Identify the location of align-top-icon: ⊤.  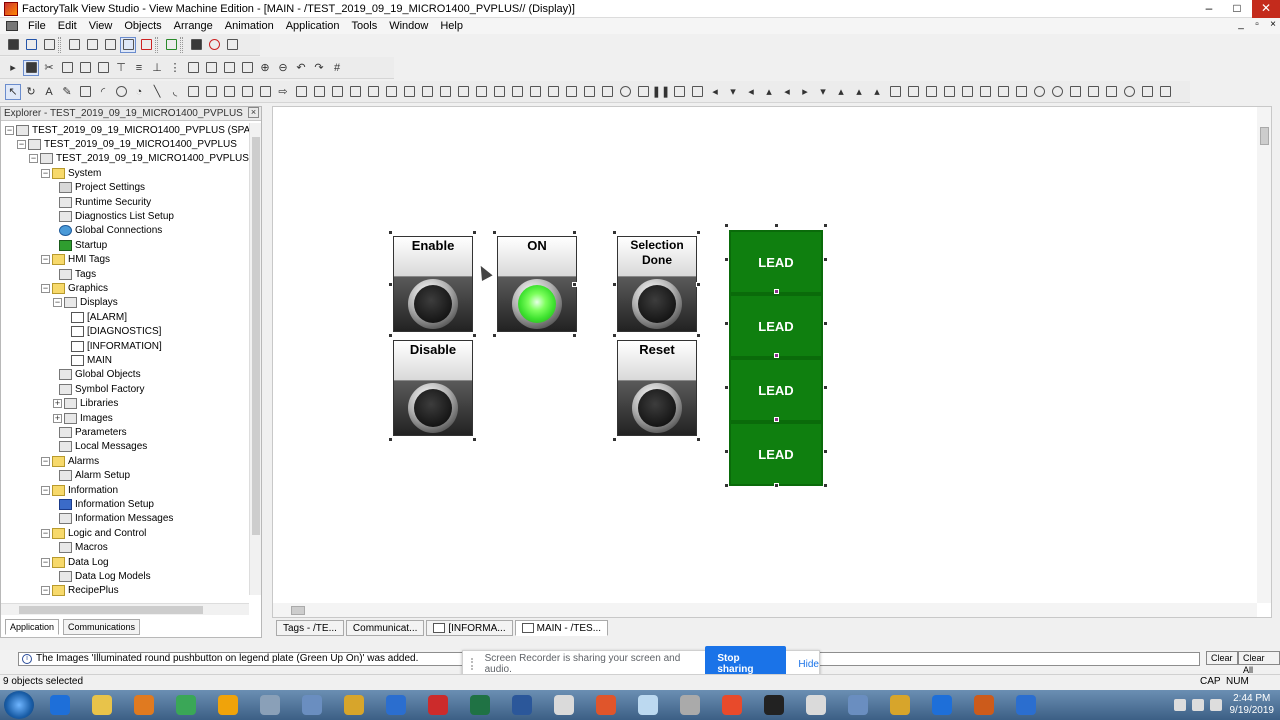
(121, 68).